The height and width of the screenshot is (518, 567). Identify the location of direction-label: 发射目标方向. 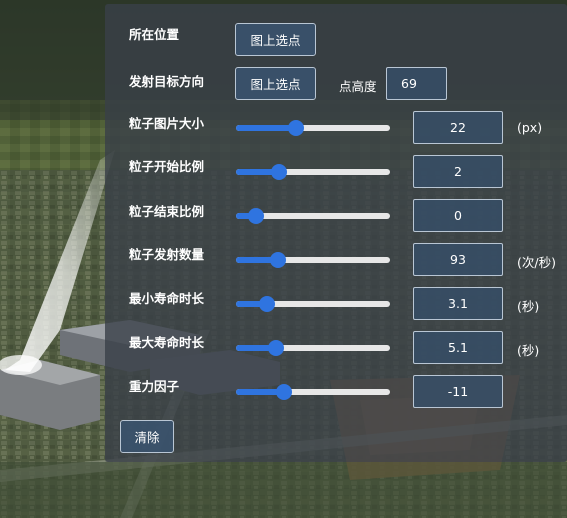
(167, 81).